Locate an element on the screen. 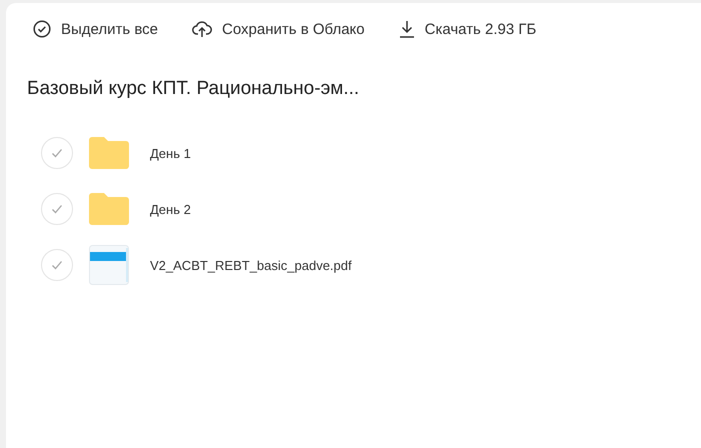 This screenshot has height=448, width=701. download-icon is located at coordinates (406, 29).